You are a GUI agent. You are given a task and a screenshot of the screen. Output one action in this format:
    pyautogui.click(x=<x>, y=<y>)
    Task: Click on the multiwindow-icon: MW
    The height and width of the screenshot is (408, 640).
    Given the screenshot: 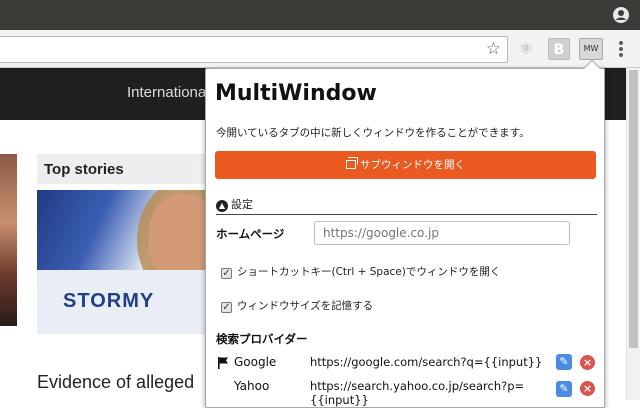 What is the action you would take?
    pyautogui.click(x=591, y=49)
    